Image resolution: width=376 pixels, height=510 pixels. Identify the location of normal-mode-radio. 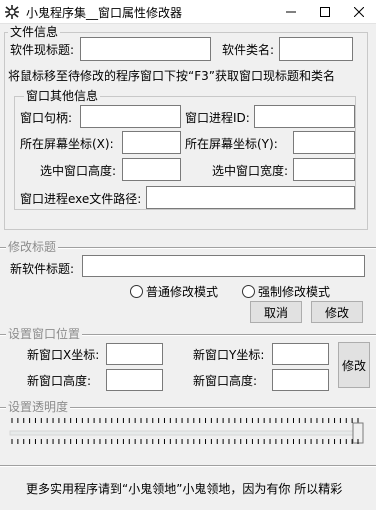
(136, 291).